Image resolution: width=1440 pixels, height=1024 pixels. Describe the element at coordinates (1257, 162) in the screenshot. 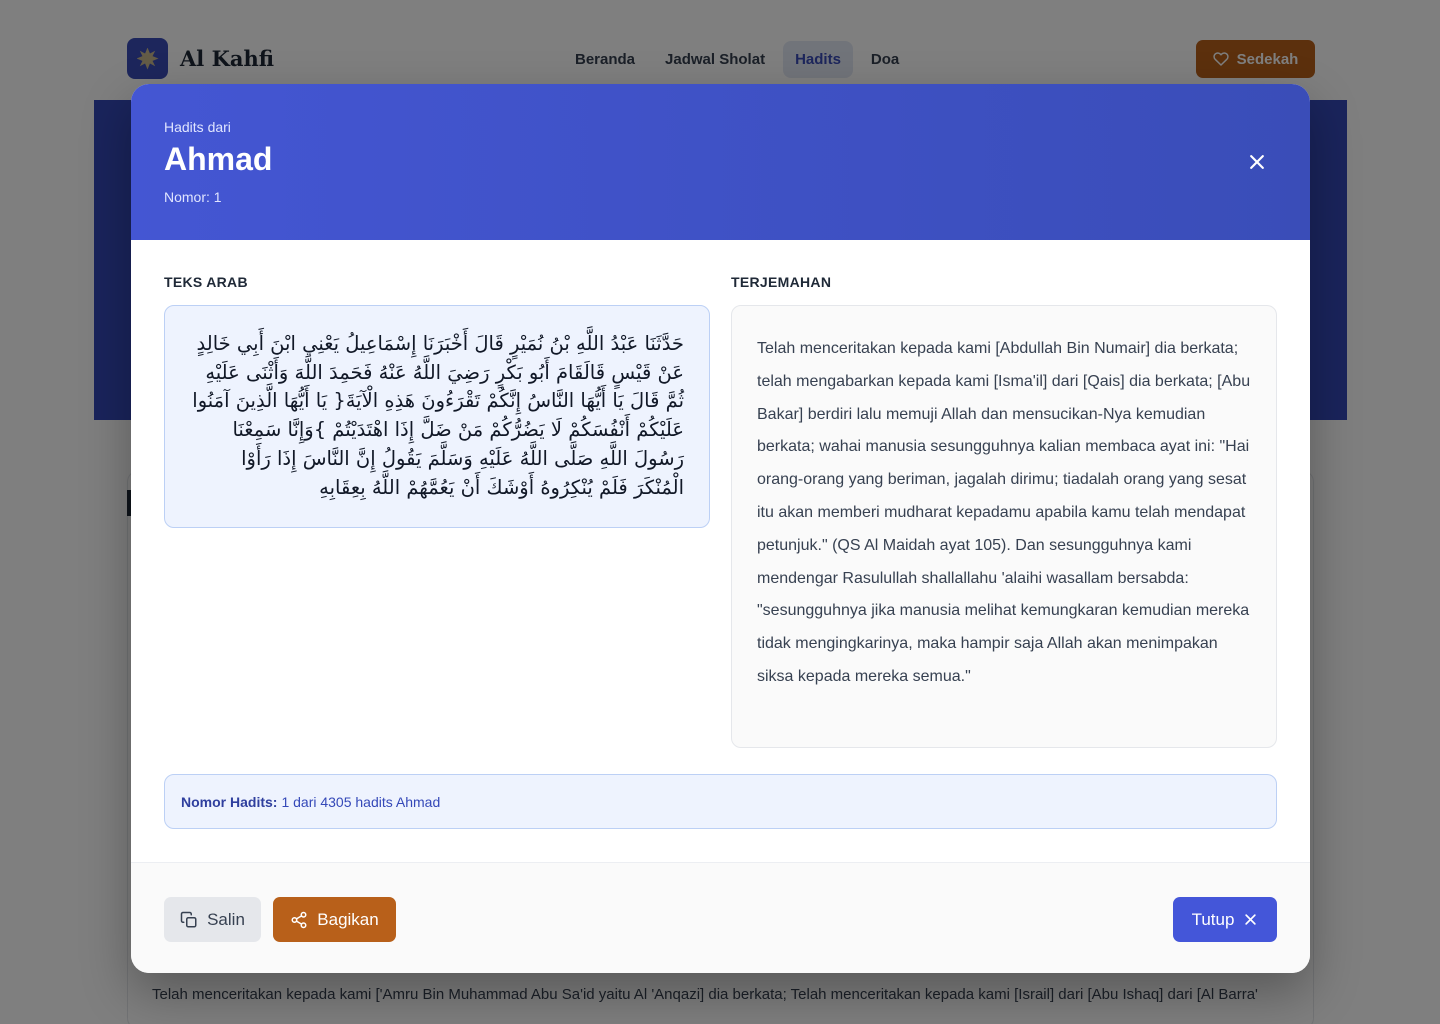

I see `close-icon` at that location.